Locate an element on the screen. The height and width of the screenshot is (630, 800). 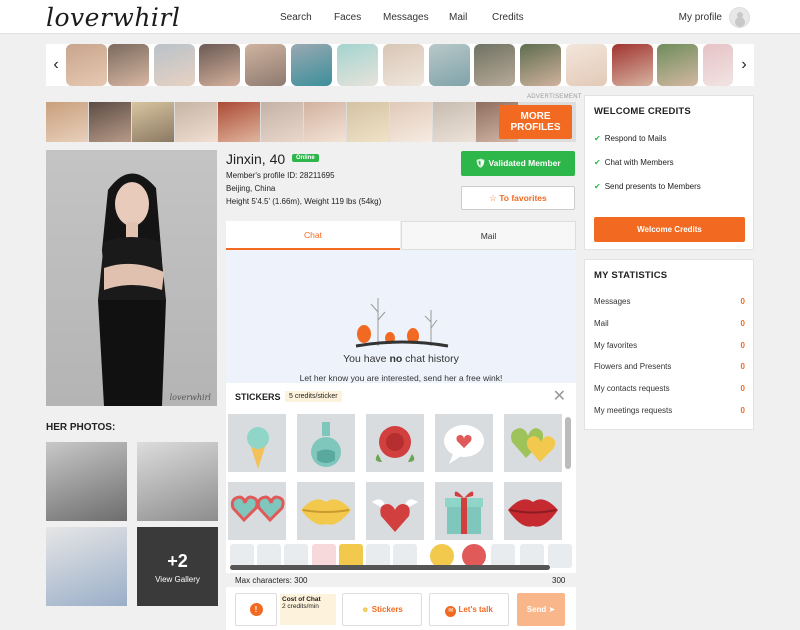
tab-mail: Mail is located at coordinates (488, 235).